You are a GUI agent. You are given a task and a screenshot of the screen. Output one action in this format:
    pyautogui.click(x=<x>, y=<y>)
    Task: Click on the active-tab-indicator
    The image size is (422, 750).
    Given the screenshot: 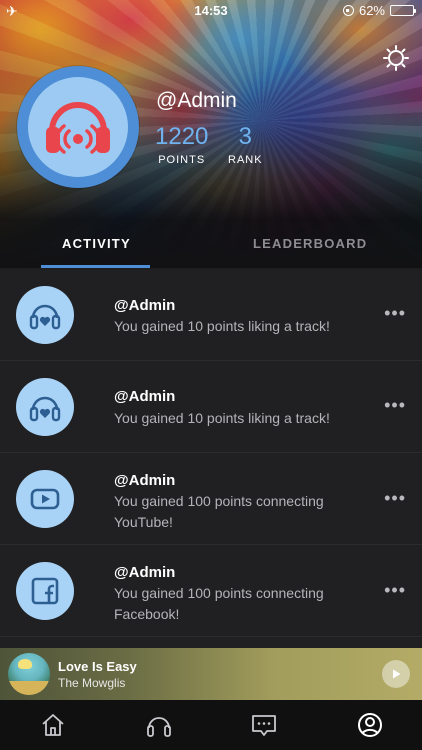 What is the action you would take?
    pyautogui.click(x=95, y=266)
    